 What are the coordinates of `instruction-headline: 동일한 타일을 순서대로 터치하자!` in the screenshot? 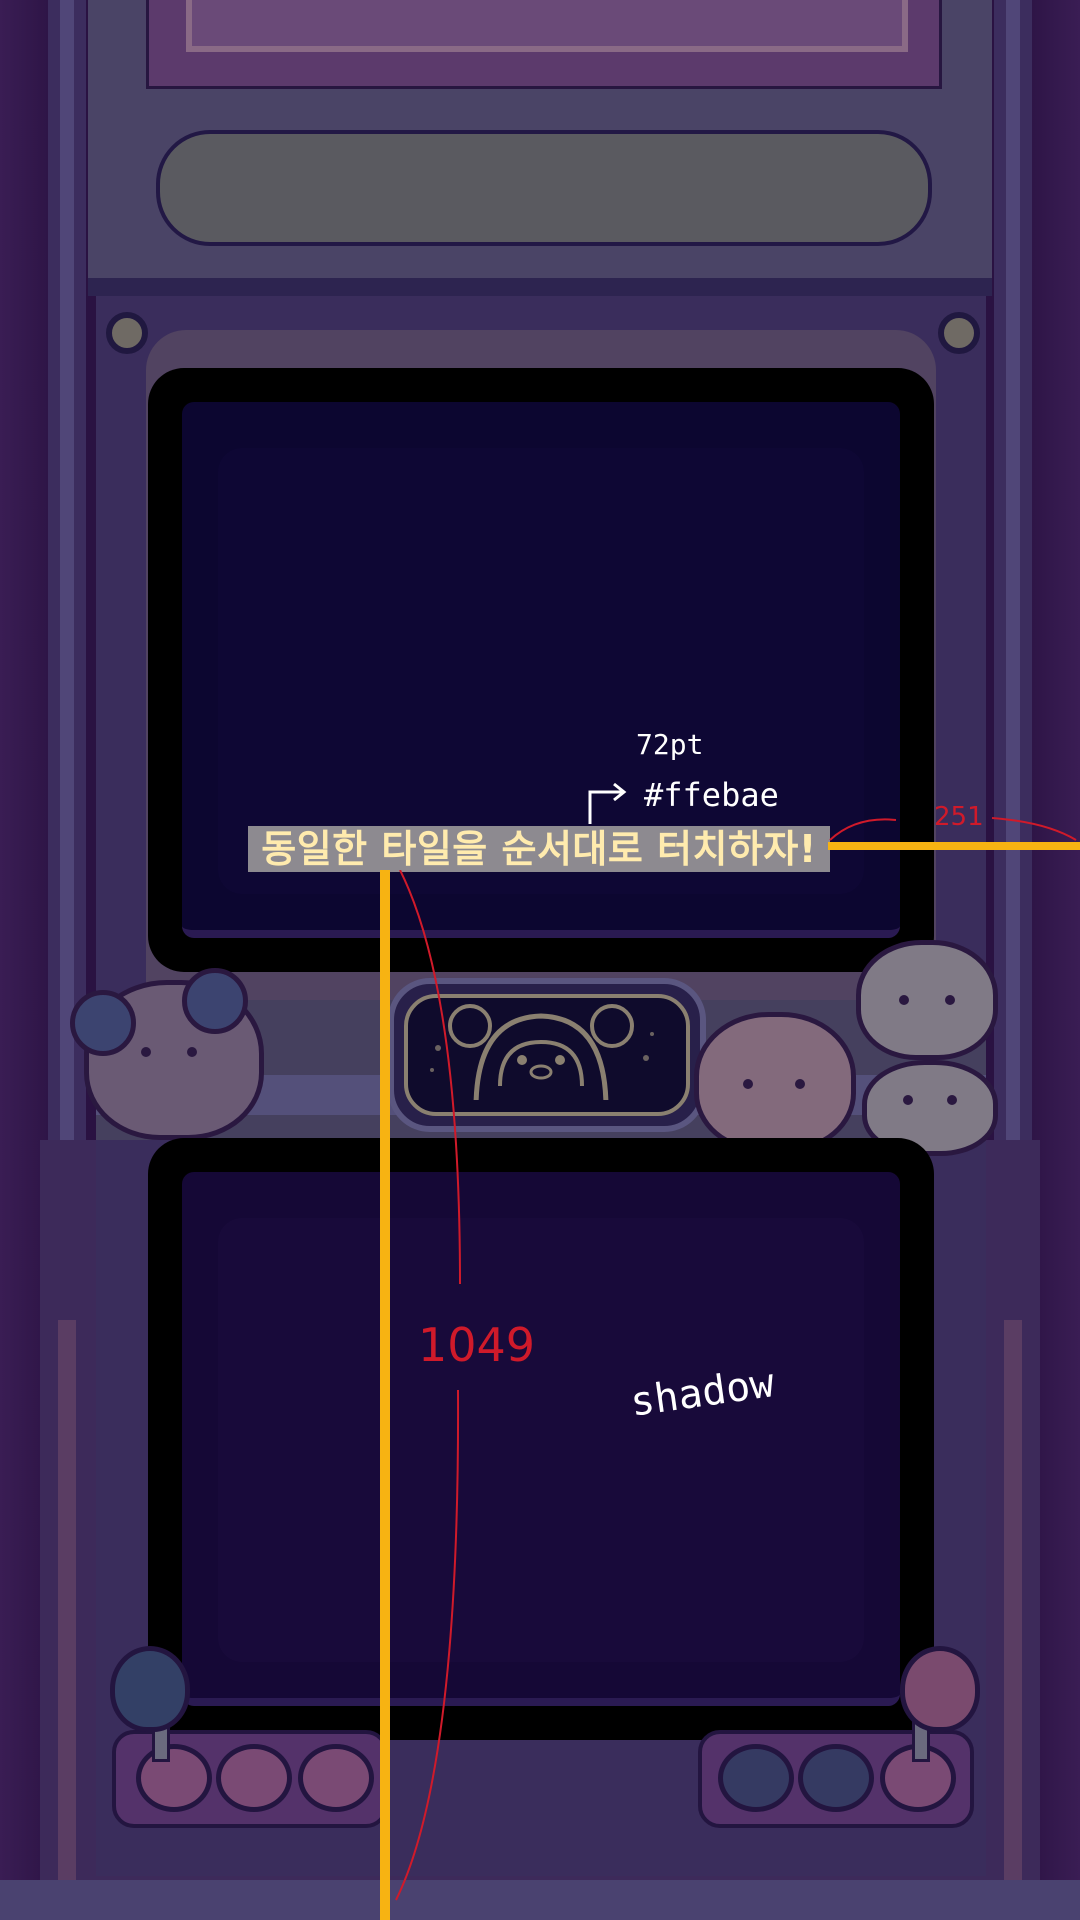 It's located at (539, 849).